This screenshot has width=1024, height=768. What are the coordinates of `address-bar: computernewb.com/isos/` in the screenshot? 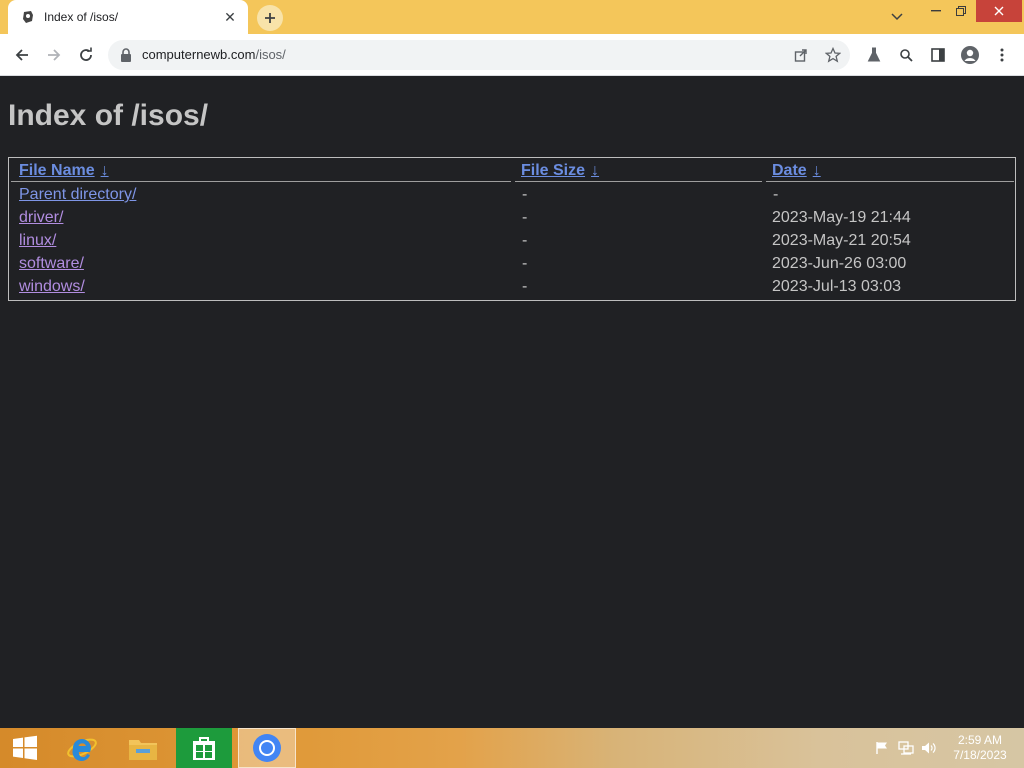 It's located at (479, 55).